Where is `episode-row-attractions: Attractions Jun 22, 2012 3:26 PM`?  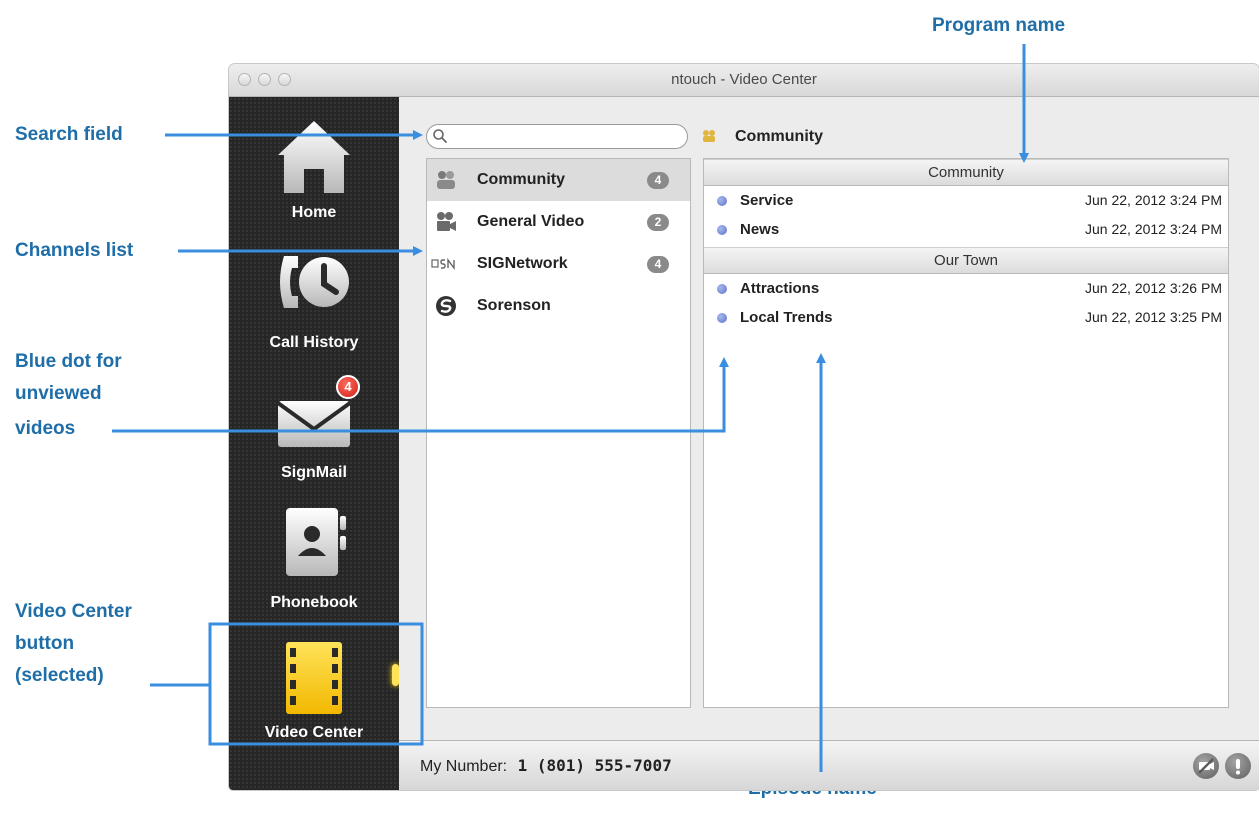
episode-row-attractions: Attractions Jun 22, 2012 3:26 PM is located at coordinates (966, 288).